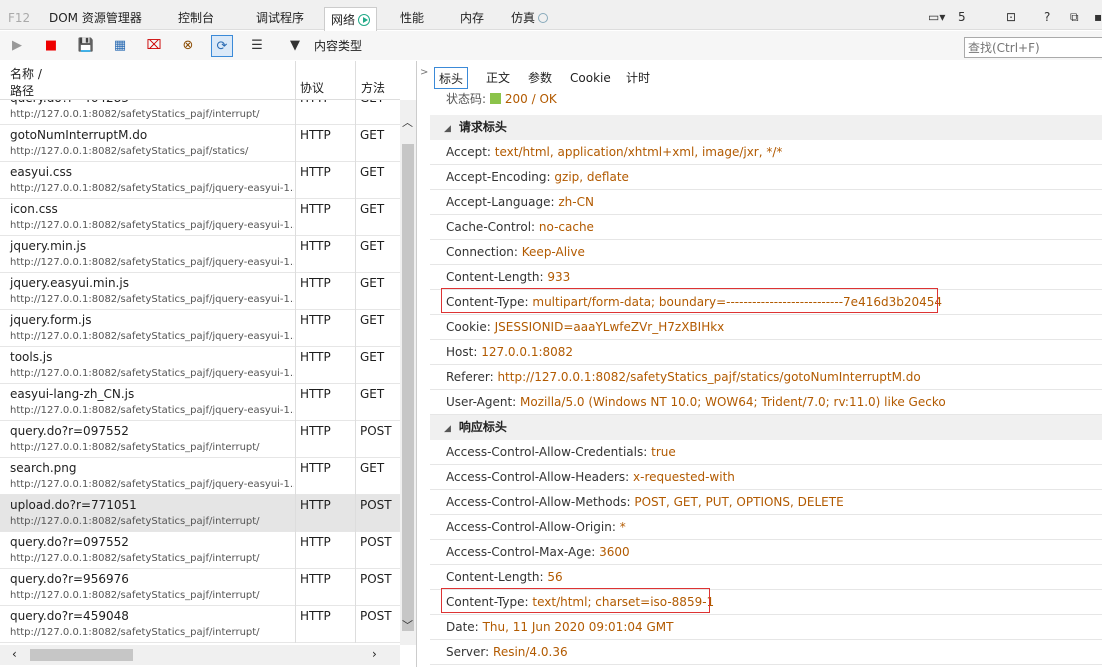 Image resolution: width=1102 pixels, height=667 pixels. Describe the element at coordinates (472, 18) in the screenshot. I see `tab-memory: 内存` at that location.